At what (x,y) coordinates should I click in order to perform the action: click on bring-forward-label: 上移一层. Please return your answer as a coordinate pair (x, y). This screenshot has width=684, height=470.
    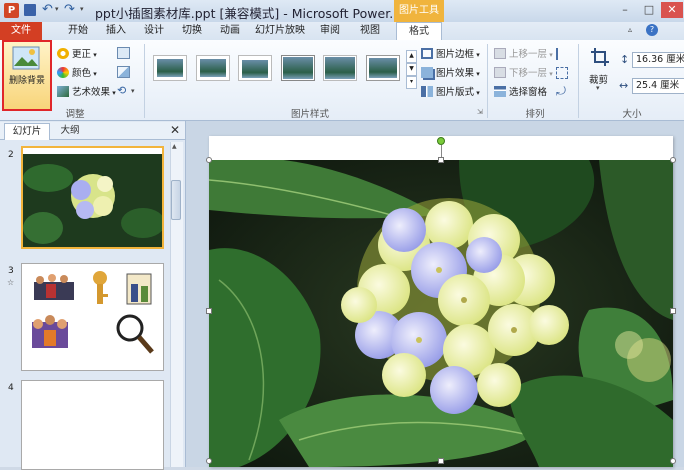
    Looking at the image, I should click on (528, 54).